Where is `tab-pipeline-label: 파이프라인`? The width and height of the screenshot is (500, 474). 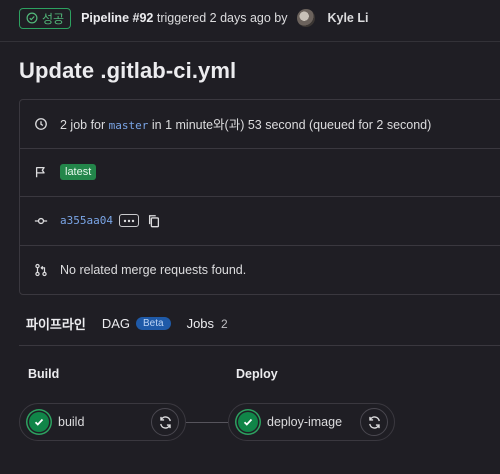 tab-pipeline-label: 파이프라인 is located at coordinates (56, 324).